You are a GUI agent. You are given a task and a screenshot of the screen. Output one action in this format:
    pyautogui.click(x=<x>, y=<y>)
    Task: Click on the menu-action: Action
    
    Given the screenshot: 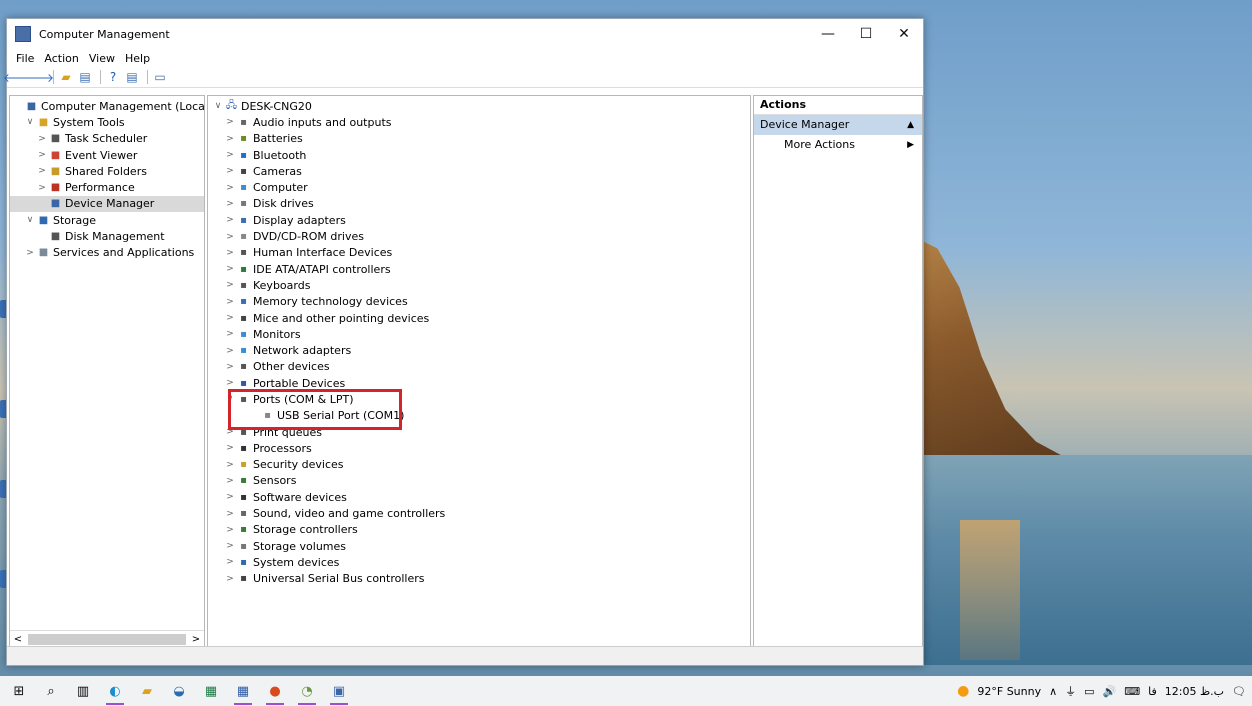 What is the action you would take?
    pyautogui.click(x=61, y=58)
    